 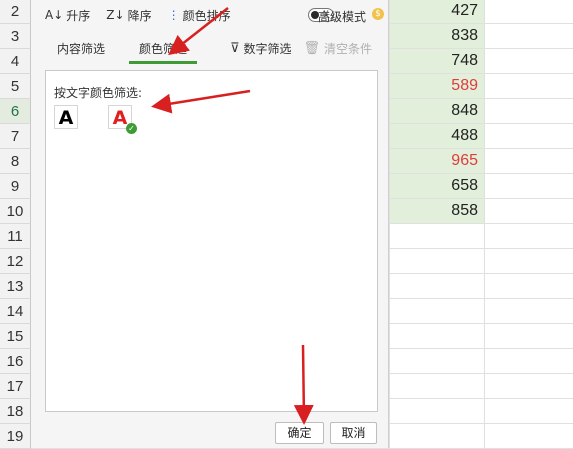 I want to click on row-header: 5, so click(x=15, y=86).